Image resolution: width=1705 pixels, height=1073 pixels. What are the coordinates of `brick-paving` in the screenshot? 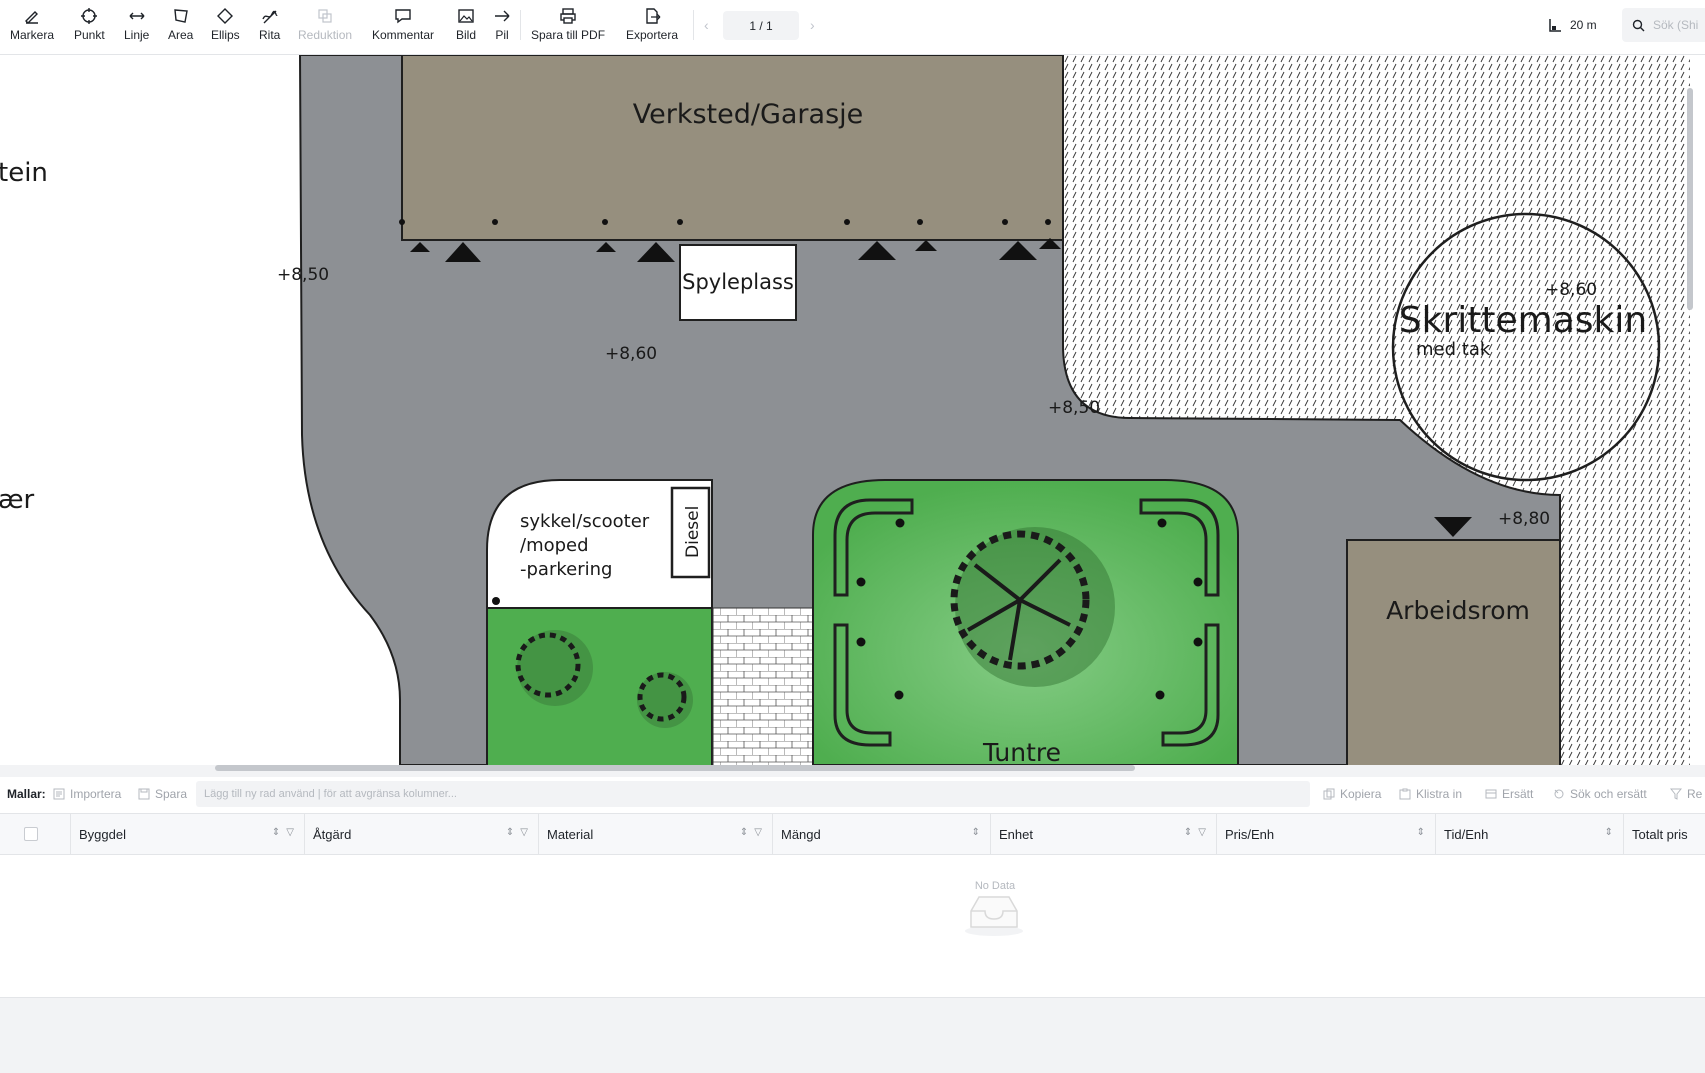 It's located at (763, 686).